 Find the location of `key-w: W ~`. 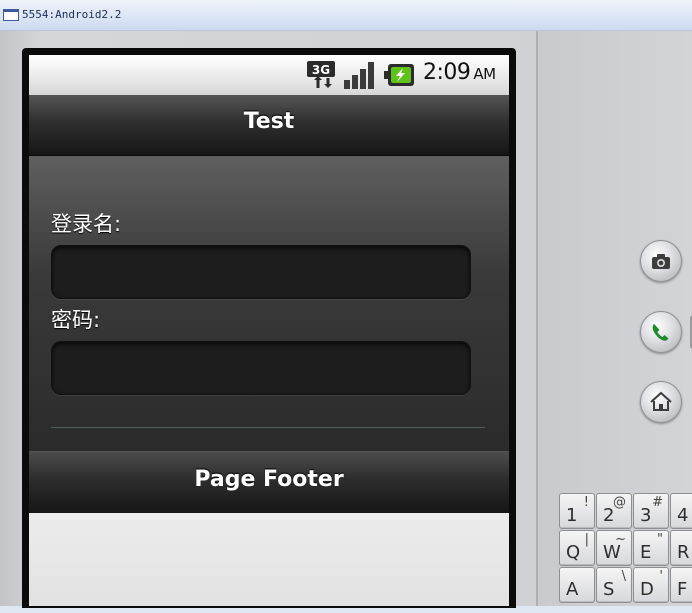

key-w: W ~ is located at coordinates (614, 548).